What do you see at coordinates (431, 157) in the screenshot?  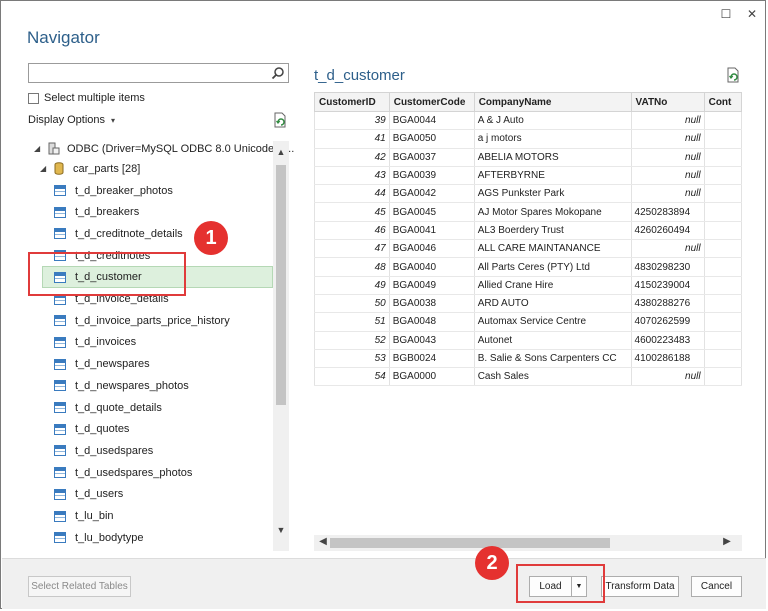 I see `table-cell: BGA0037` at bounding box center [431, 157].